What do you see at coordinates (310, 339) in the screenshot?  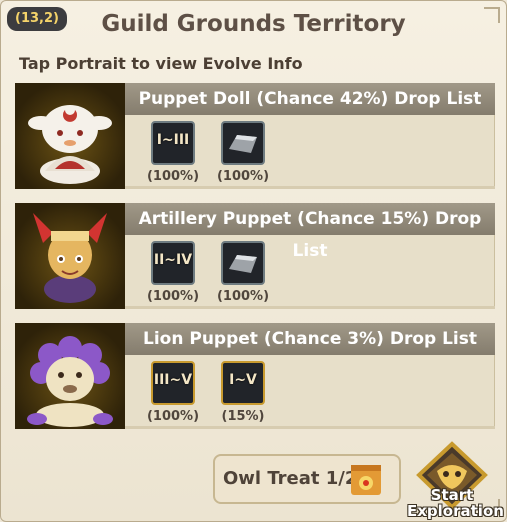 I see `drop-list-header: Lion Puppet (Chance 3%) Drop List` at bounding box center [310, 339].